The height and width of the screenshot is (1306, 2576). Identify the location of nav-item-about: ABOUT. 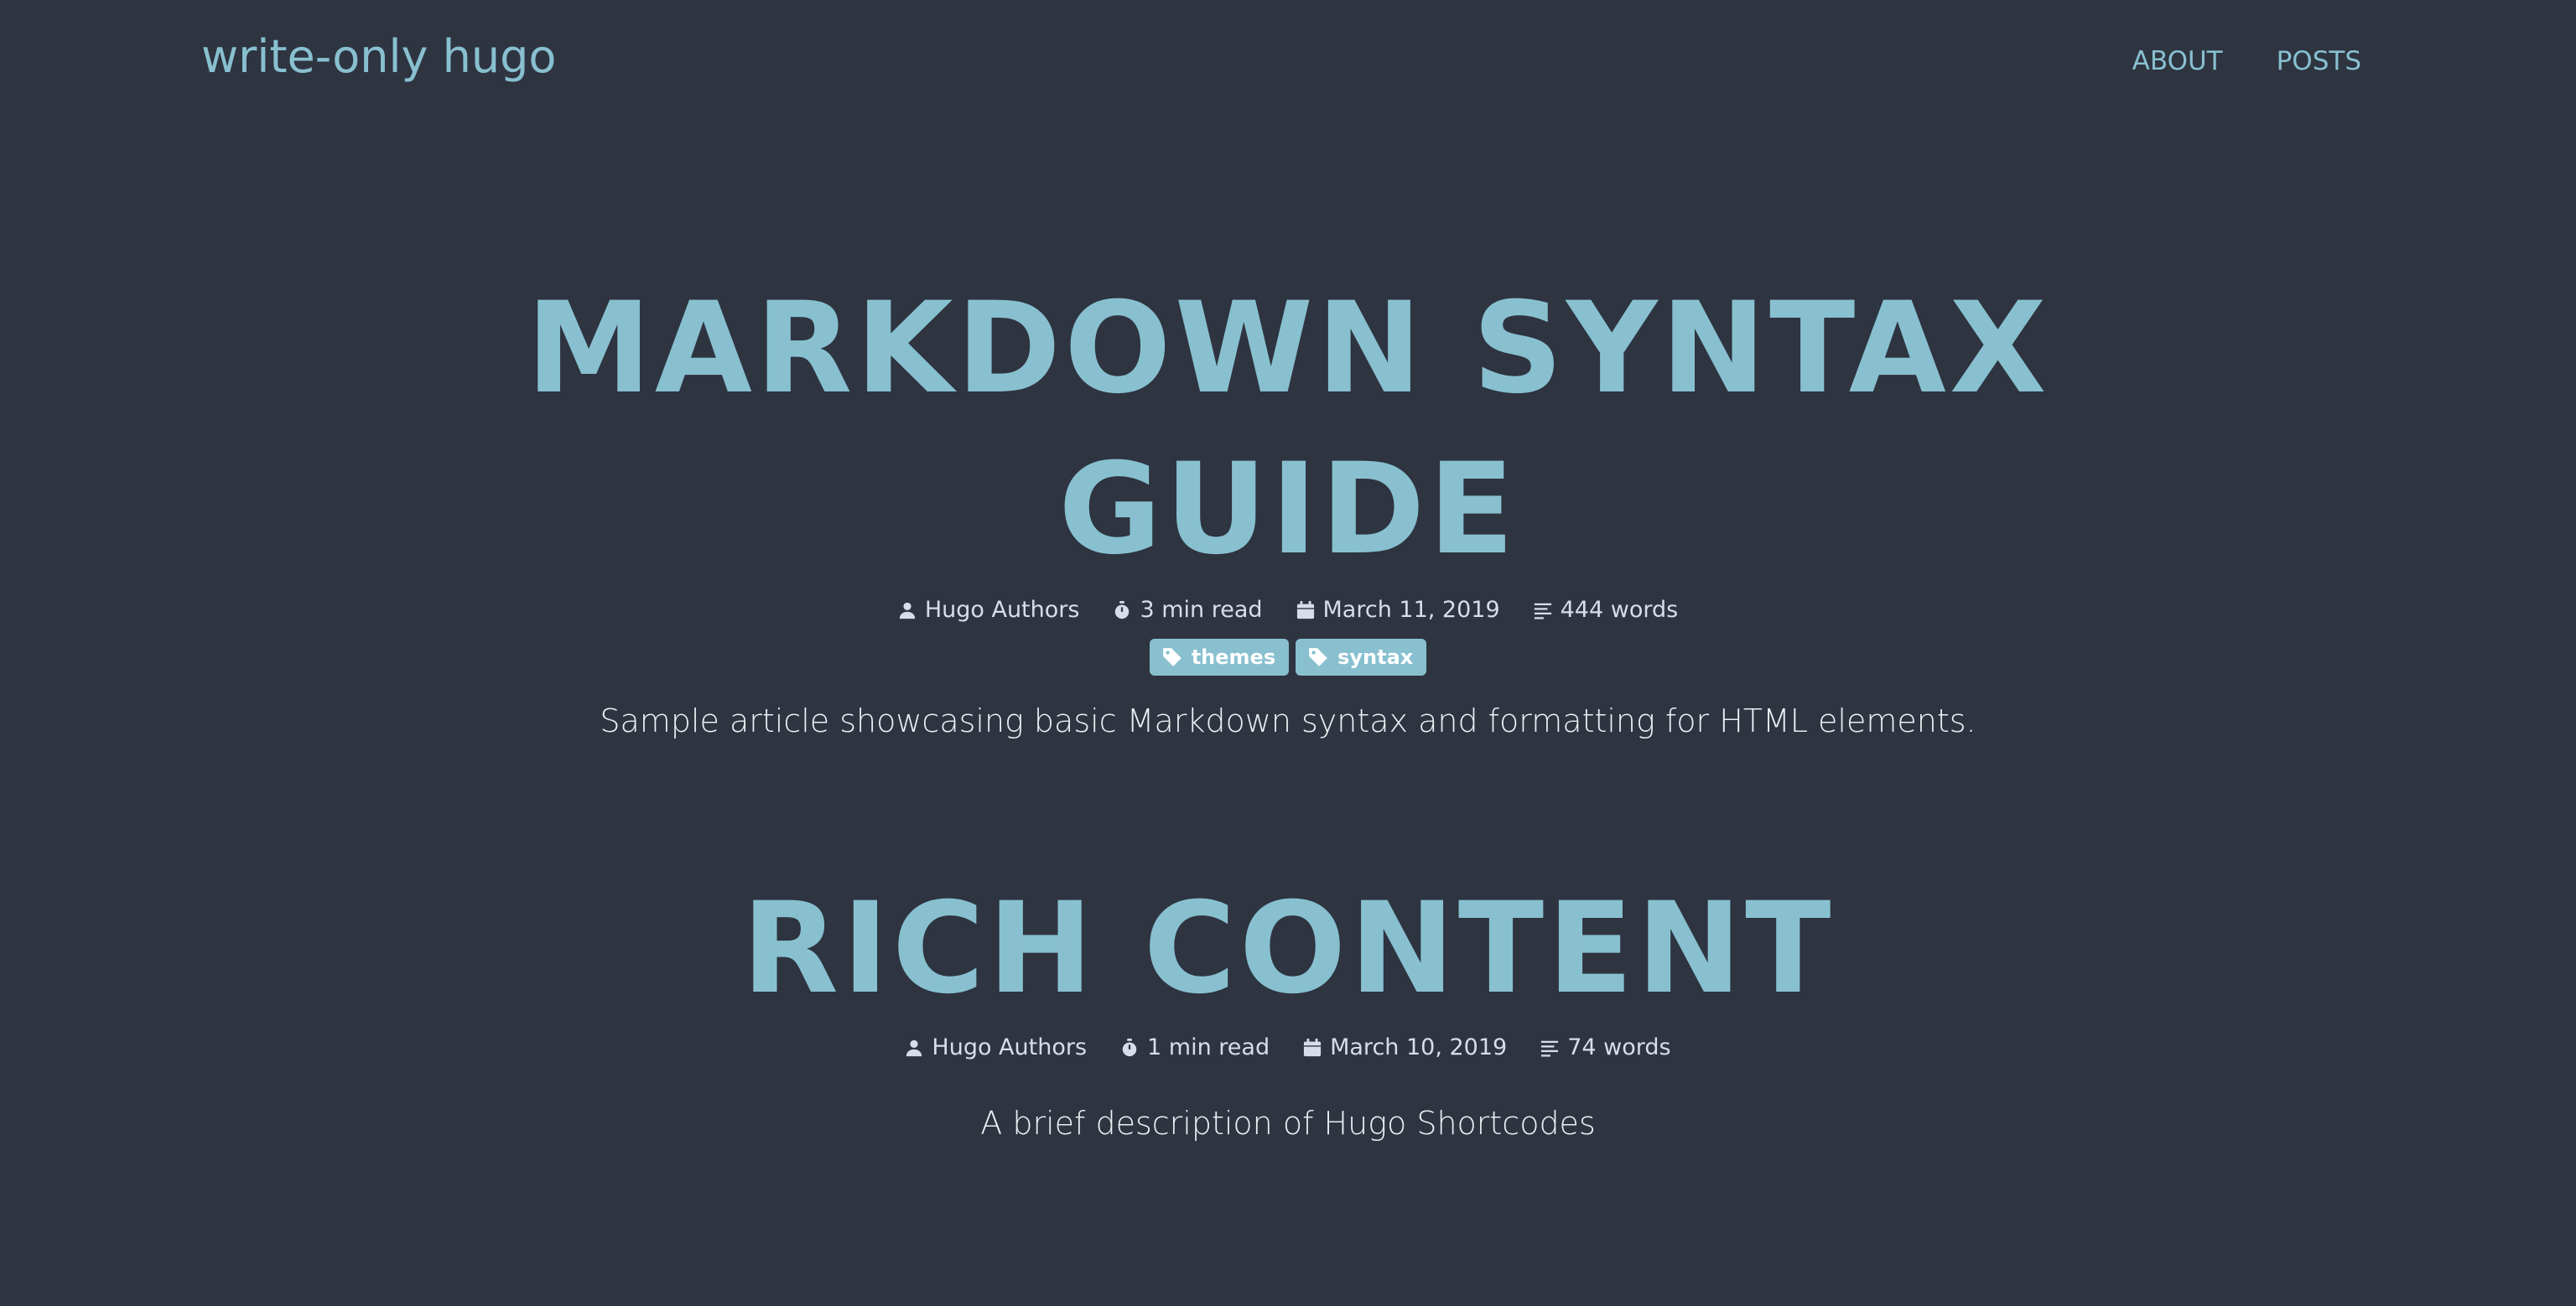
(2177, 61).